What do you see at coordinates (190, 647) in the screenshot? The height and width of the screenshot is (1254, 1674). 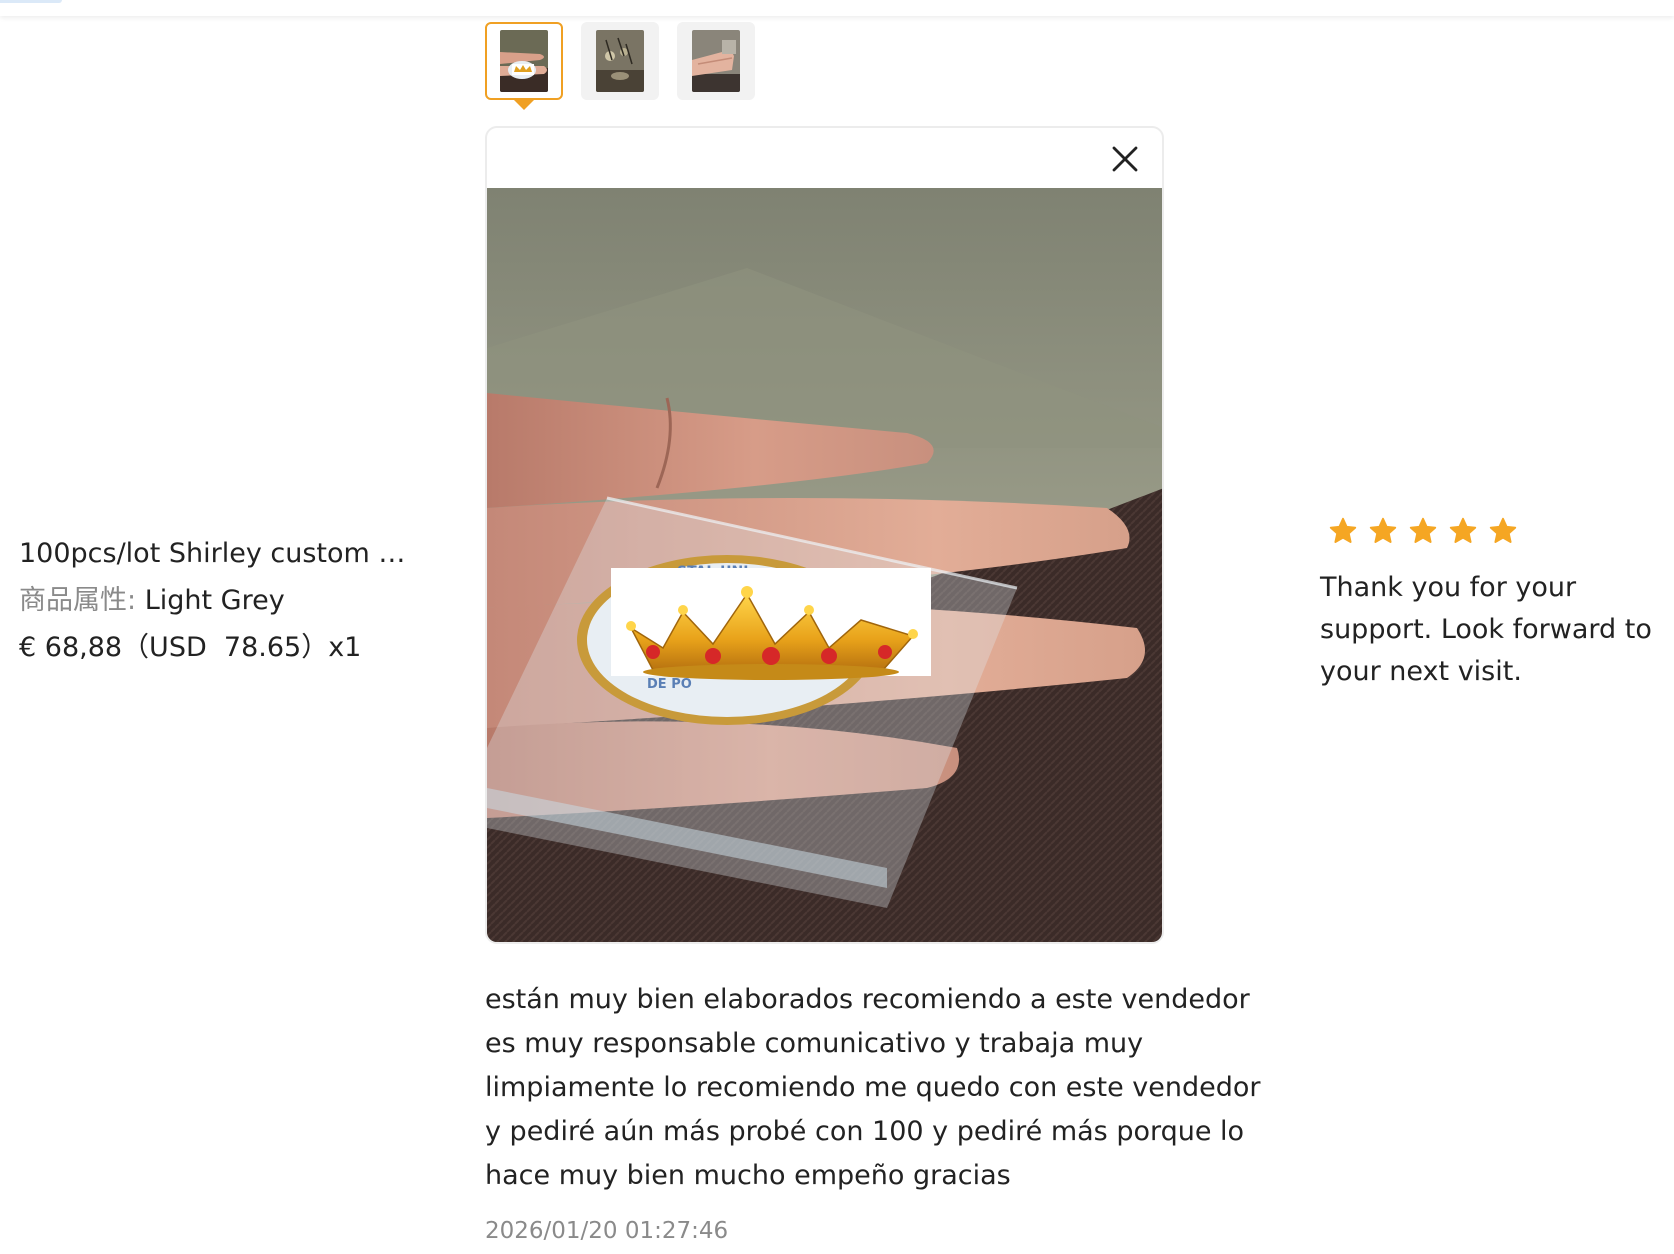 I see `product-price: € 68,88（USD 78.65）x1` at bounding box center [190, 647].